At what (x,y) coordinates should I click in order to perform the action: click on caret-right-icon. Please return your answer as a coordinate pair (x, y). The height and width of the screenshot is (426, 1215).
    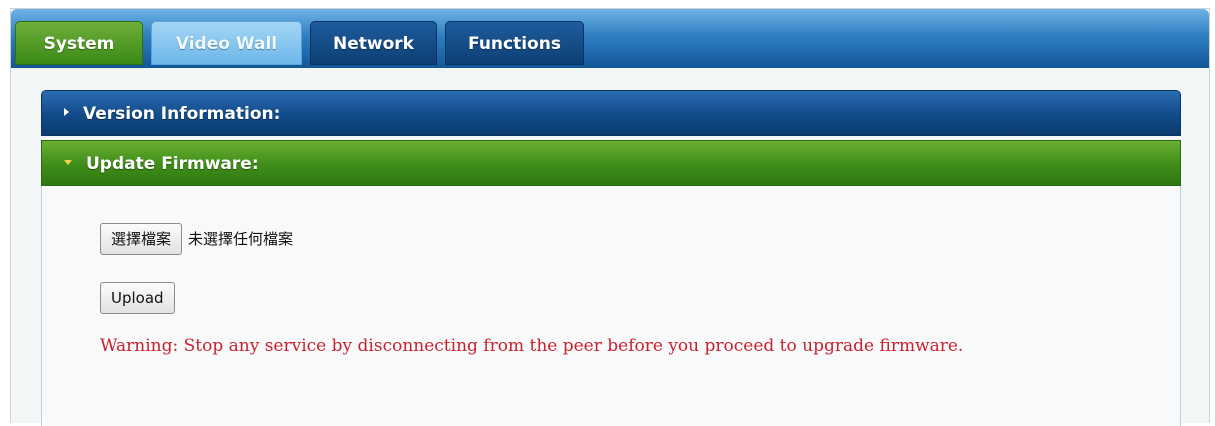
    Looking at the image, I should click on (66, 112).